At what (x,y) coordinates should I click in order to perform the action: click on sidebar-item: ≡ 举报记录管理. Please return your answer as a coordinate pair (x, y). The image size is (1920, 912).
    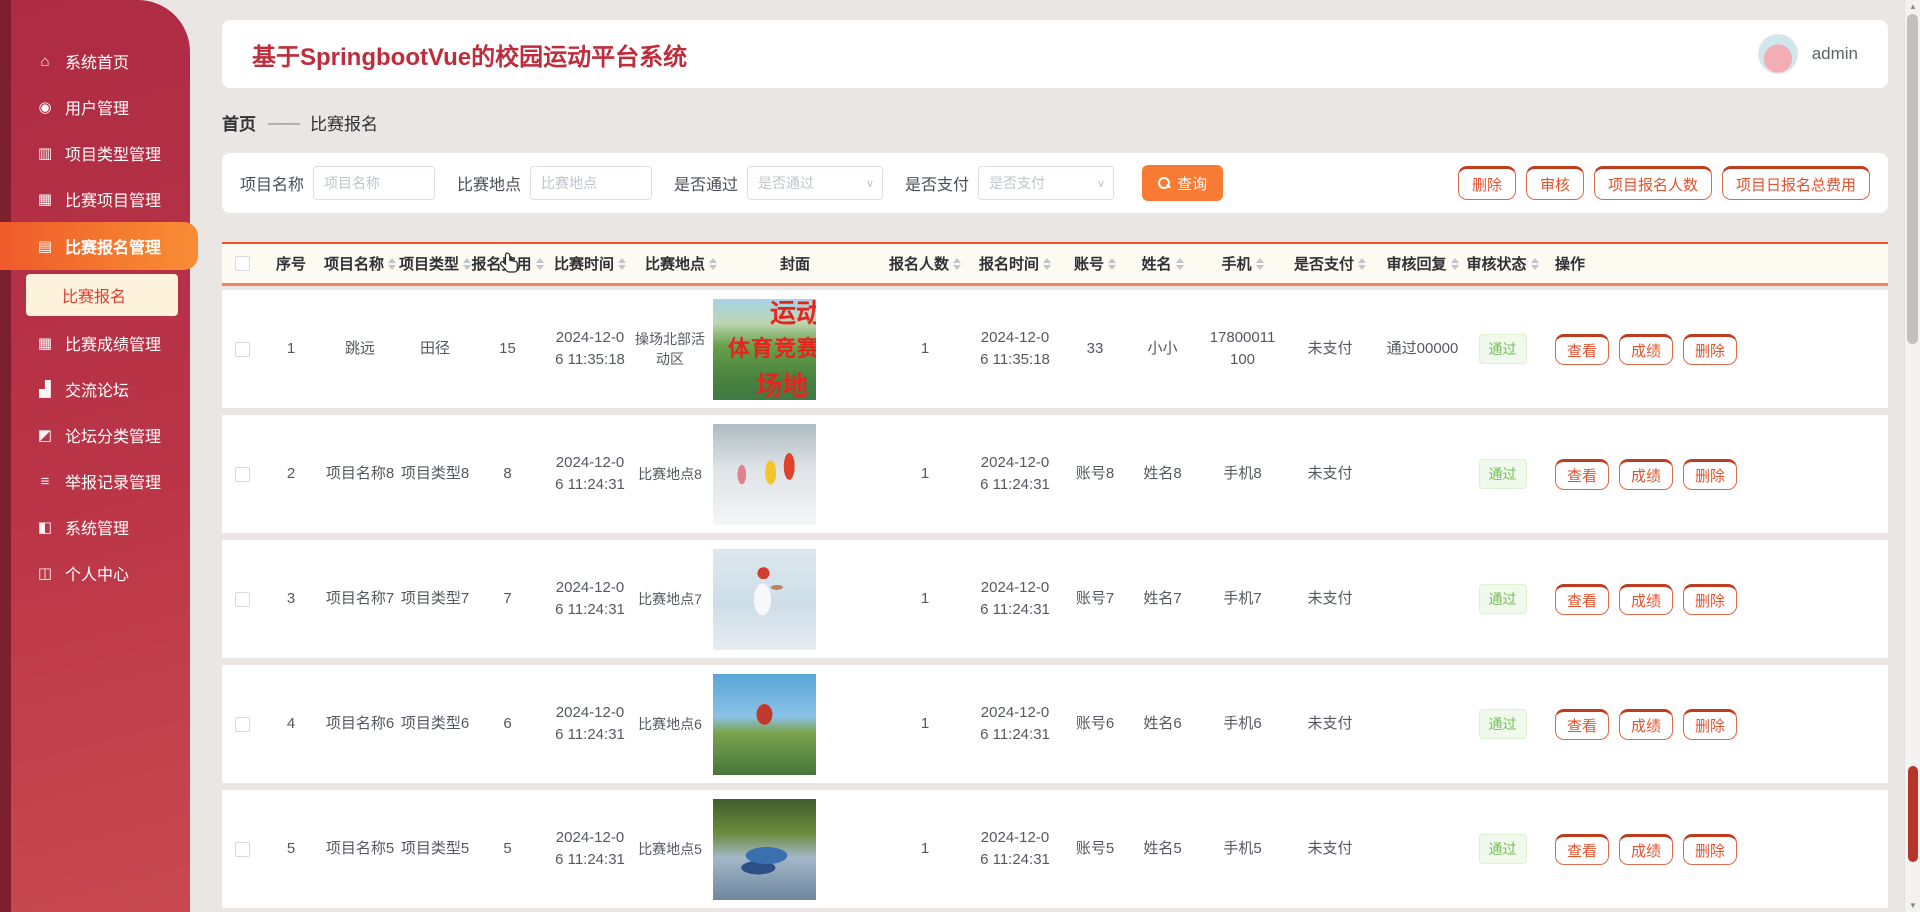
    Looking at the image, I should click on (95, 481).